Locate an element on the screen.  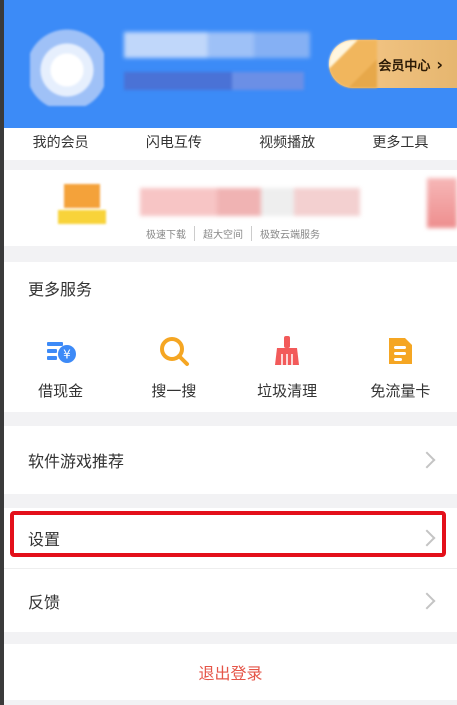
vip-crown-icon is located at coordinates (353, 64).